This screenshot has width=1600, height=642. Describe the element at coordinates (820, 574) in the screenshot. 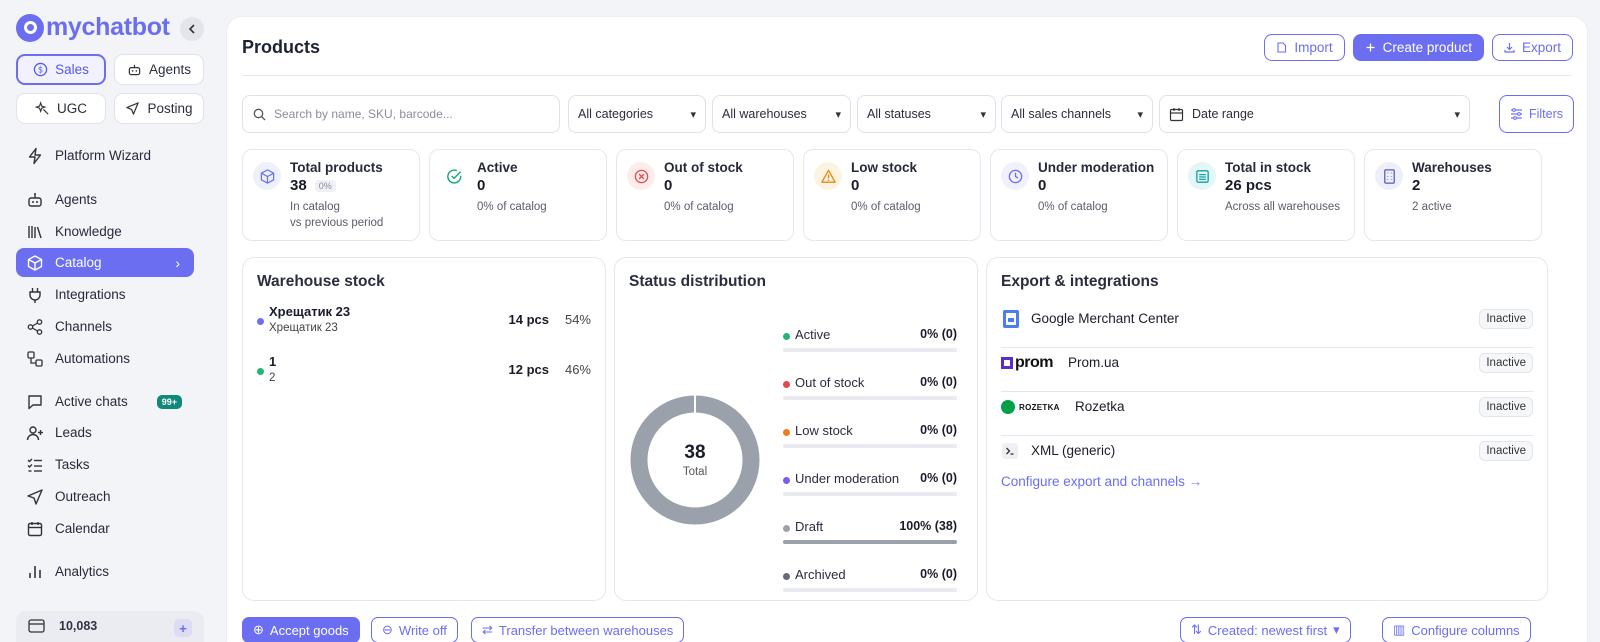

I see `status-name: Archived` at that location.